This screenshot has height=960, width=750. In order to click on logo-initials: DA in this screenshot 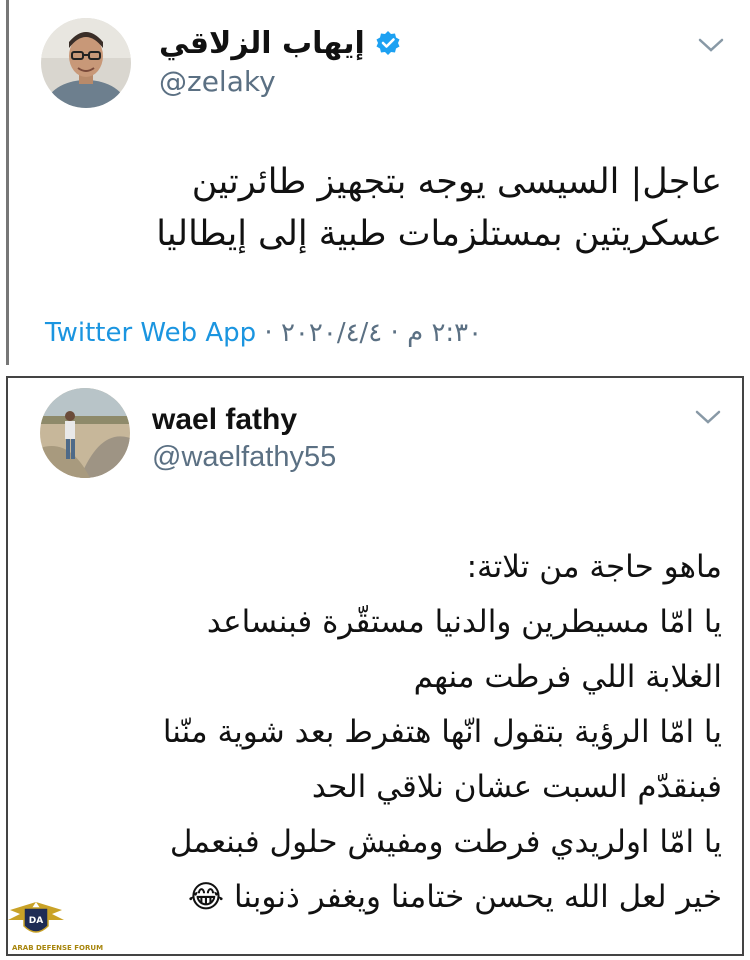, I will do `click(36, 921)`.